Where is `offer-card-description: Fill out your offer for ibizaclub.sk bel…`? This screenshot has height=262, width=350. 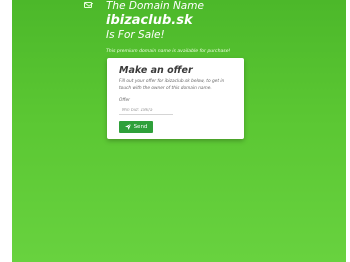 offer-card-description: Fill out your offer for ibizaclub.sk bel… is located at coordinates (172, 85).